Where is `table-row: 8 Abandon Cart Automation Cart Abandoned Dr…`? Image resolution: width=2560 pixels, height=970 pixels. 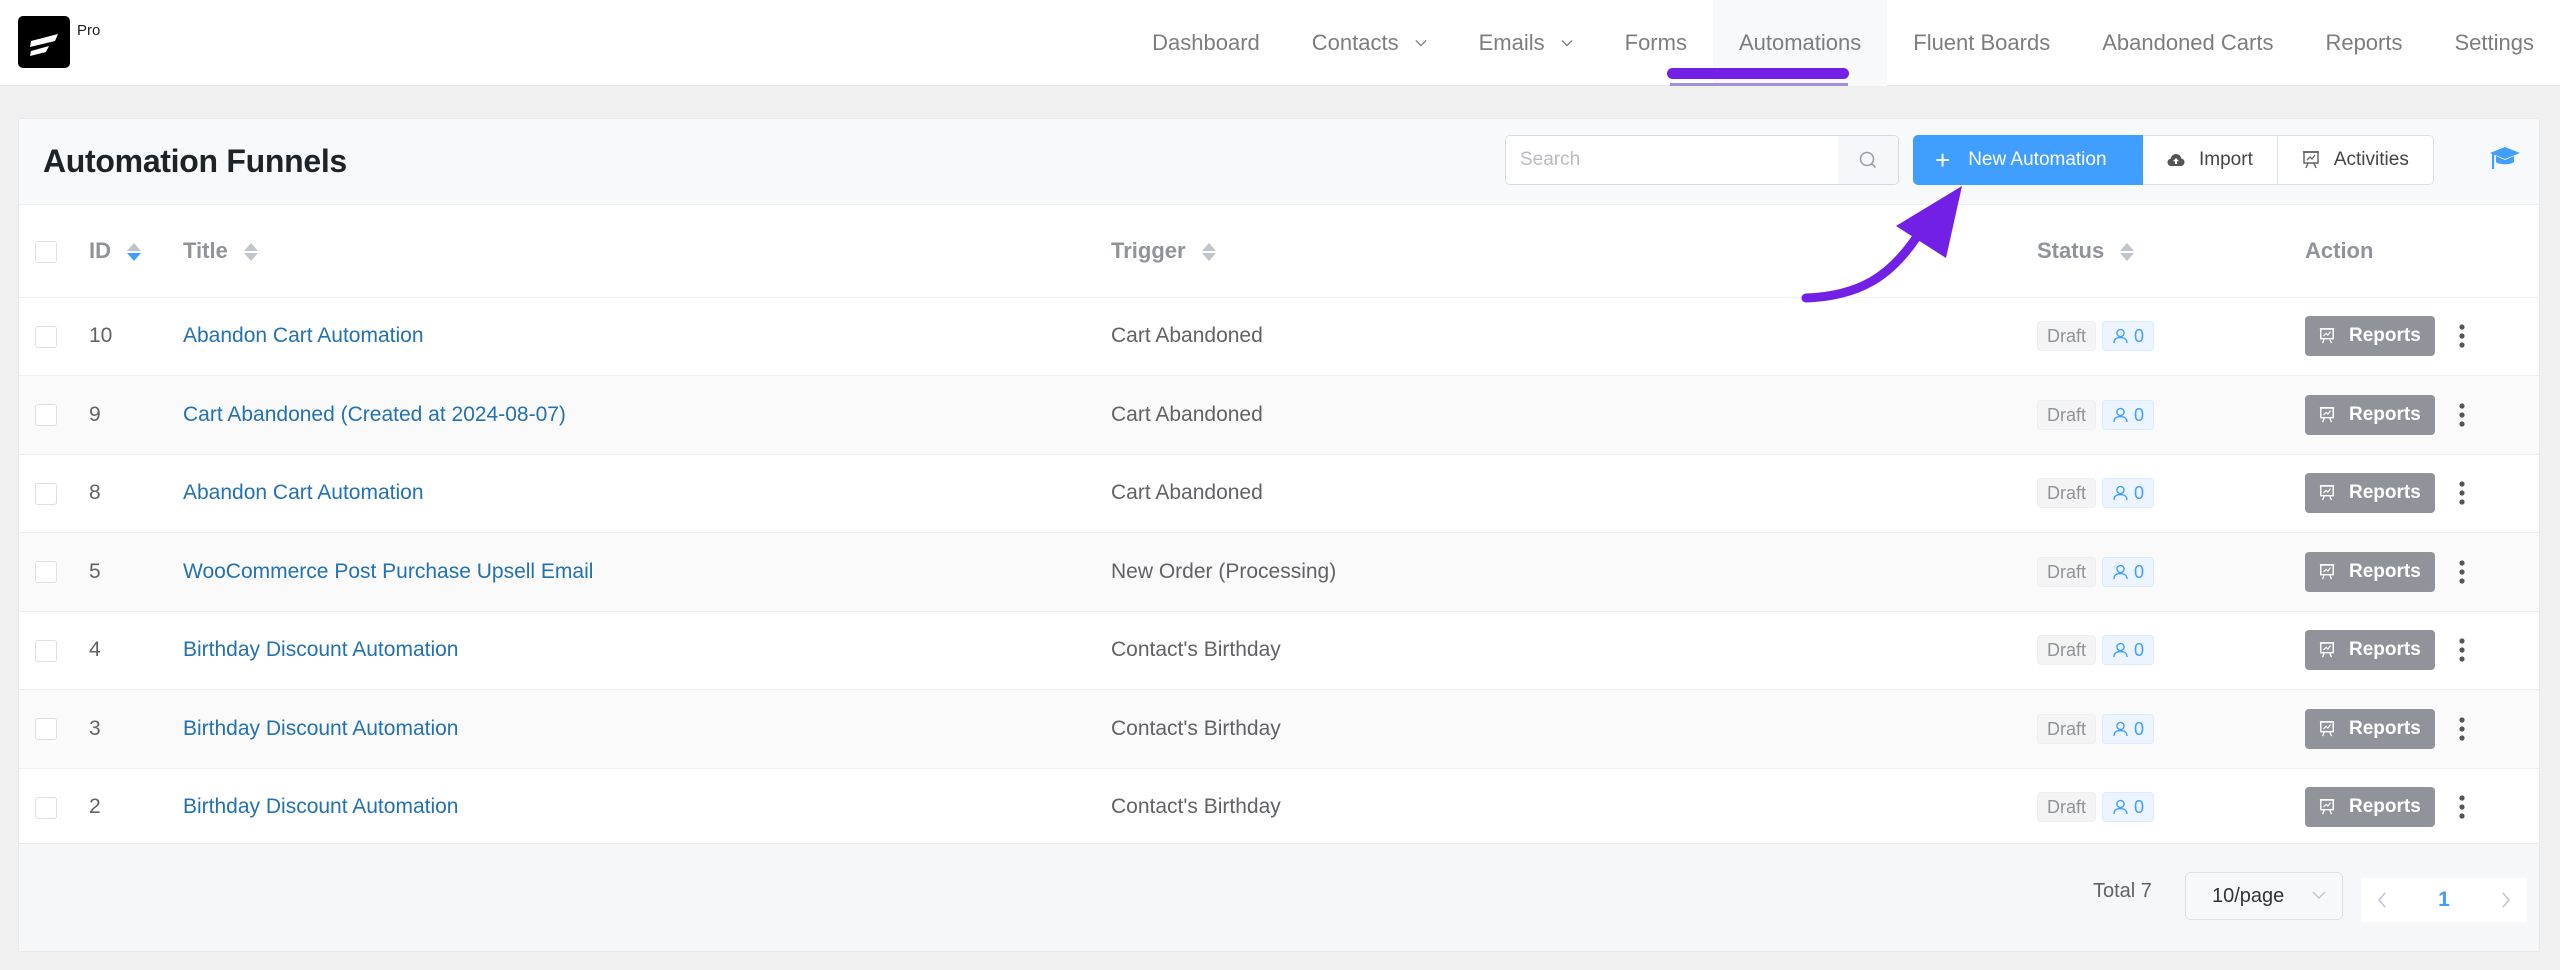 table-row: 8 Abandon Cart Automation Cart Abandoned Dr… is located at coordinates (1279, 493).